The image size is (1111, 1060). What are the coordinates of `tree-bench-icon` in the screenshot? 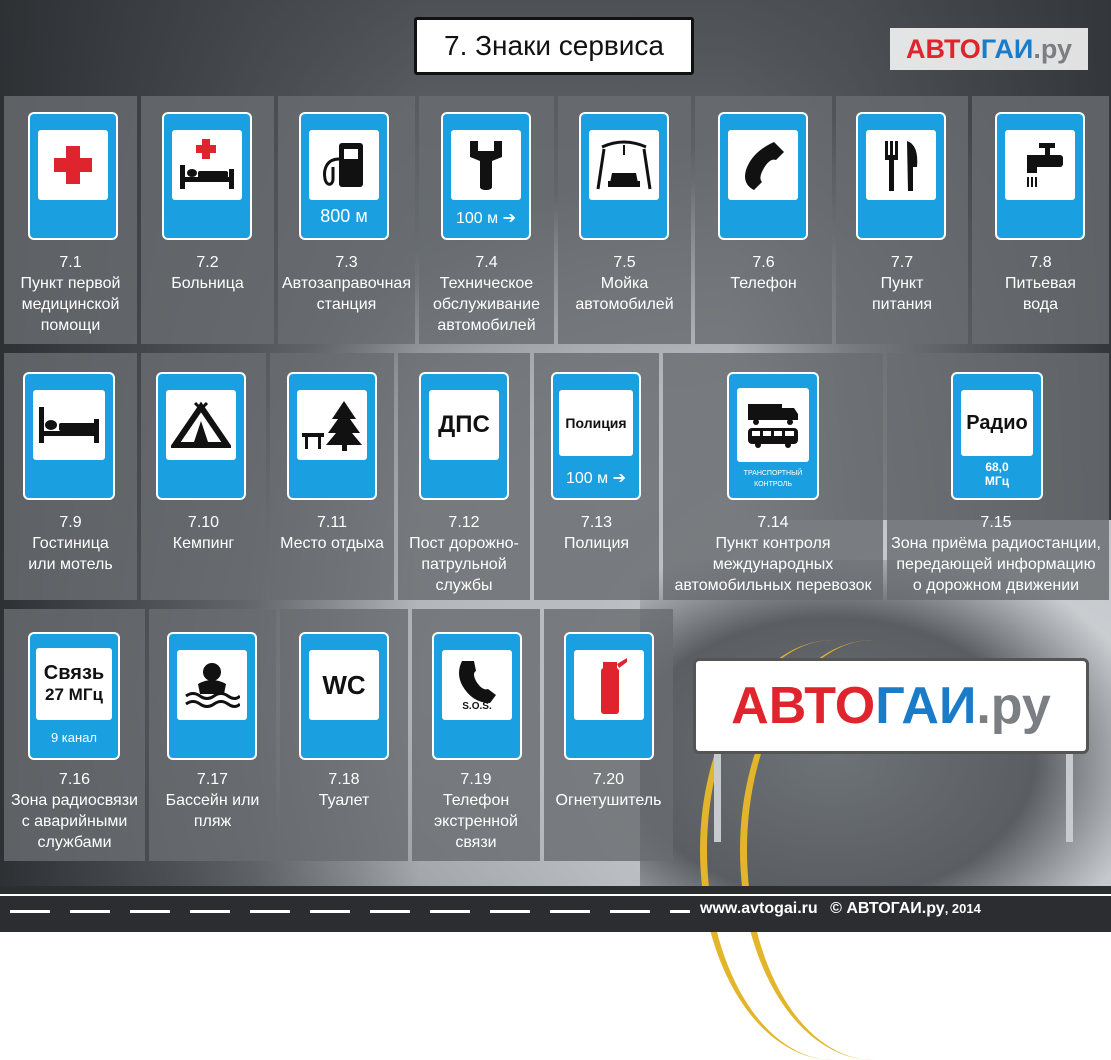 It's located at (332, 426).